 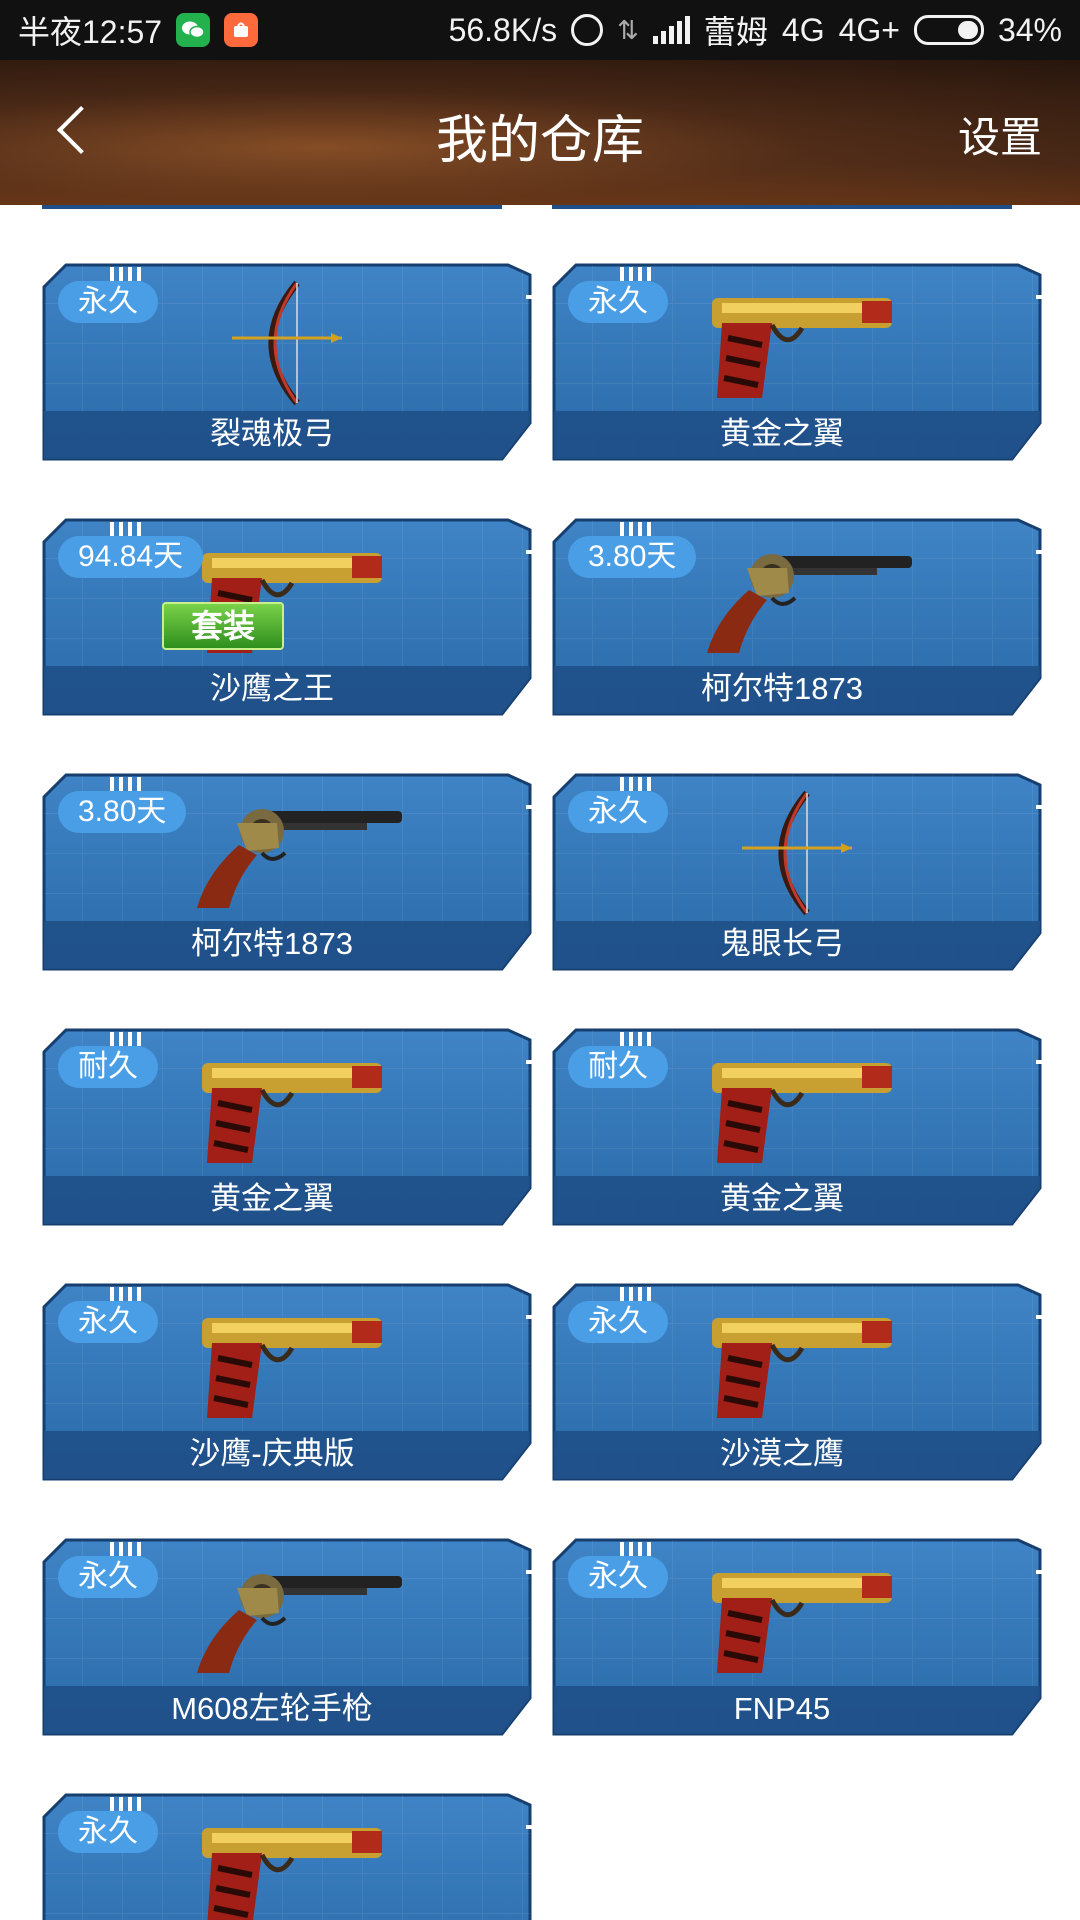 I want to click on item-name: 沙漠之鹰, so click(x=782, y=1453).